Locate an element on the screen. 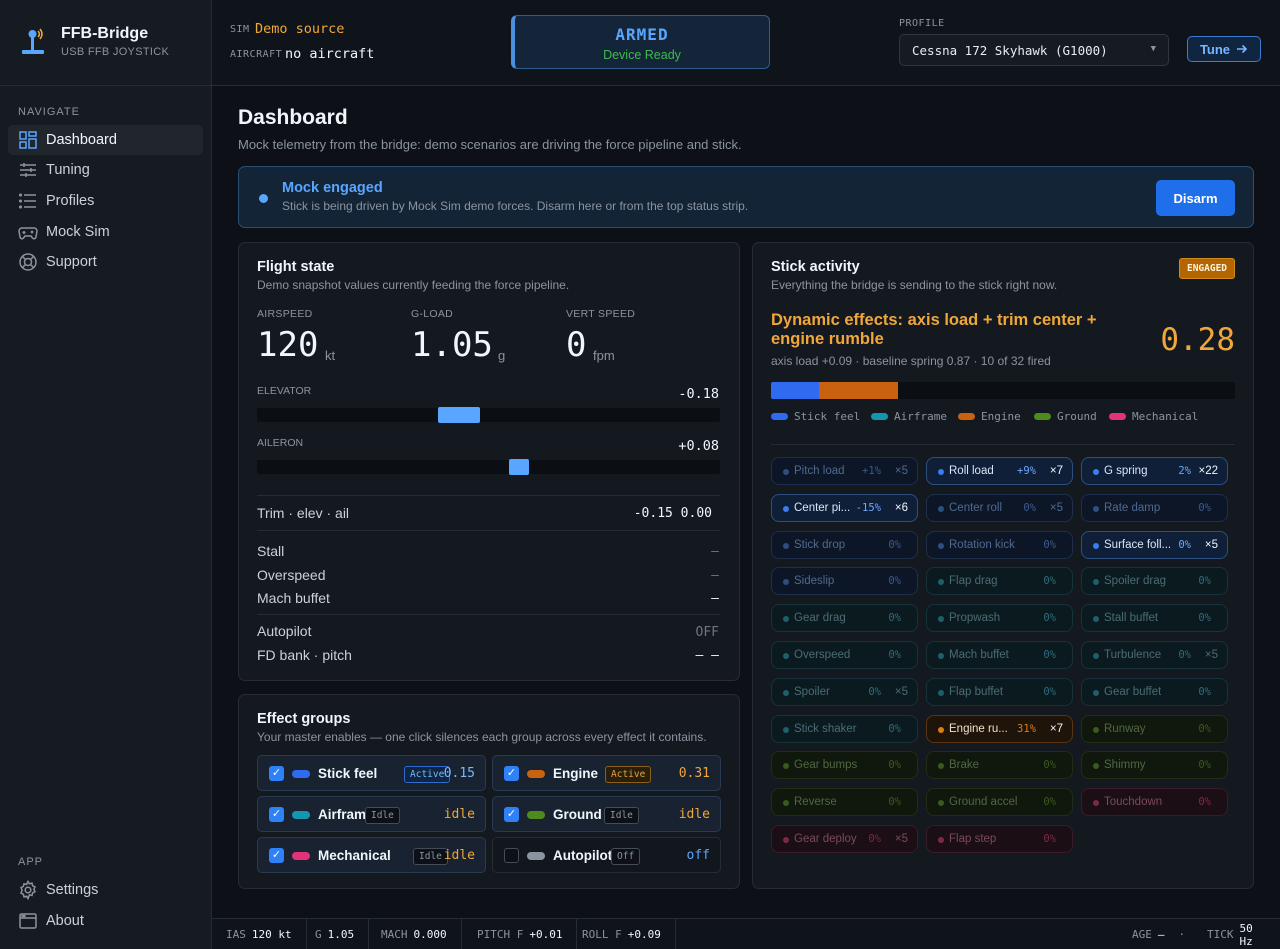 The width and height of the screenshot is (1280, 949). effect-chip: Sideslip 0% is located at coordinates (844, 581).